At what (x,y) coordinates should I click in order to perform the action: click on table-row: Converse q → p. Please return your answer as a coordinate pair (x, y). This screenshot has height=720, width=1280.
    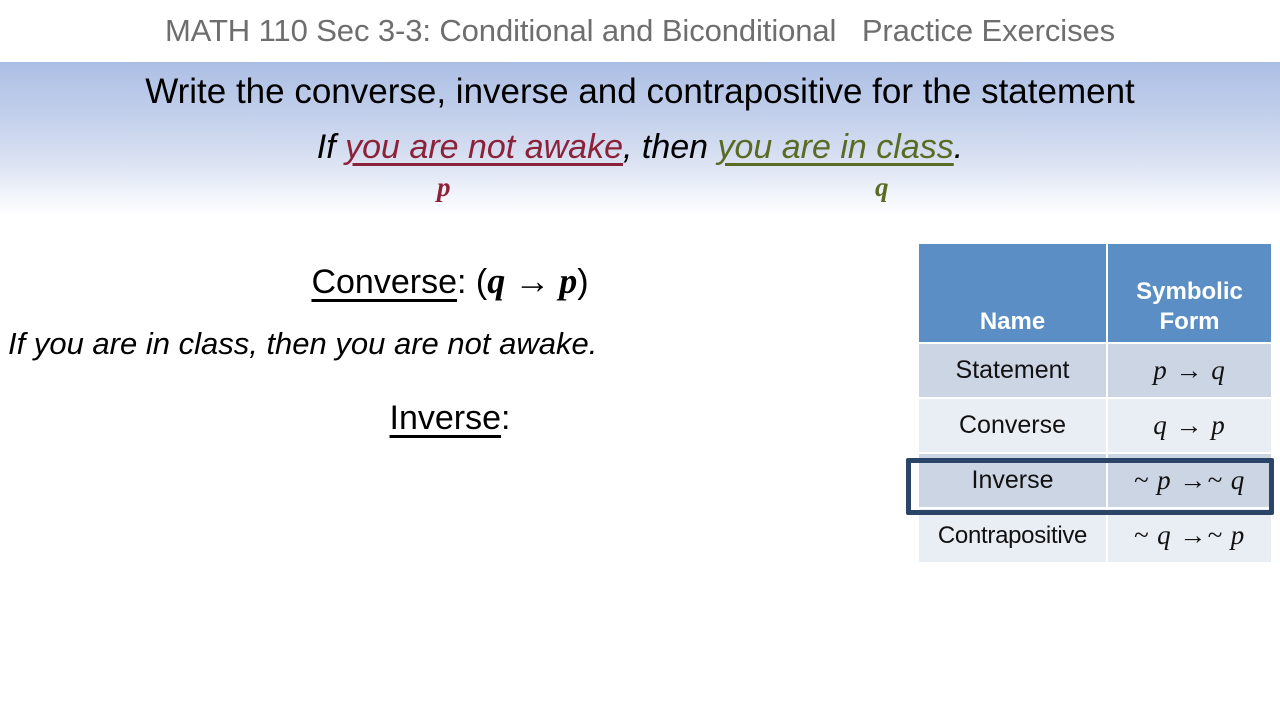
    Looking at the image, I should click on (1095, 425).